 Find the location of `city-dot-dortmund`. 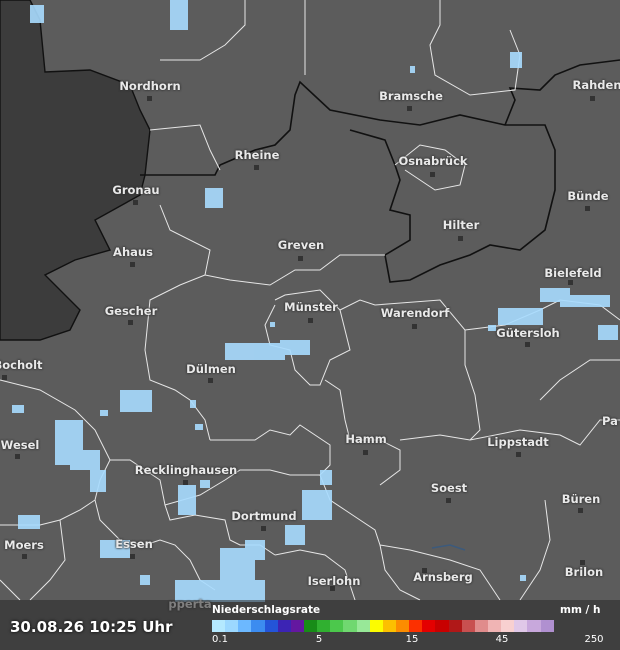

city-dot-dortmund is located at coordinates (263, 528).